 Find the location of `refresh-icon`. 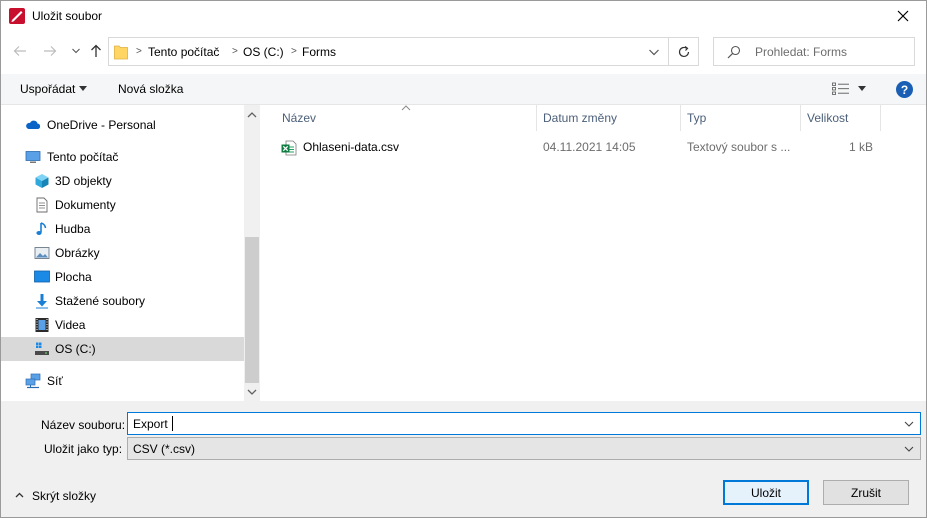

refresh-icon is located at coordinates (683, 51).